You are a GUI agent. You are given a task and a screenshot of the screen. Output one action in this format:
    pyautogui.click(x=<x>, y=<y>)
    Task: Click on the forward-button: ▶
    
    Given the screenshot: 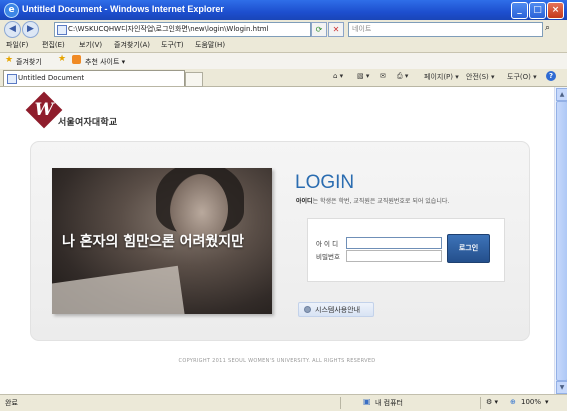 What is the action you would take?
    pyautogui.click(x=30, y=29)
    